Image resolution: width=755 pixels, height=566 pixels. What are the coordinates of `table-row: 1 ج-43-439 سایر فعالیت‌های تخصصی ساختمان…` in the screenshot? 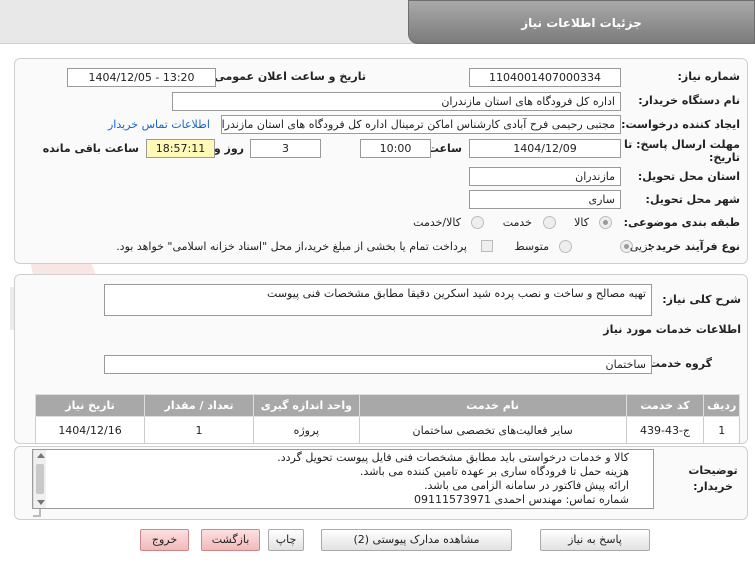 It's located at (387, 430).